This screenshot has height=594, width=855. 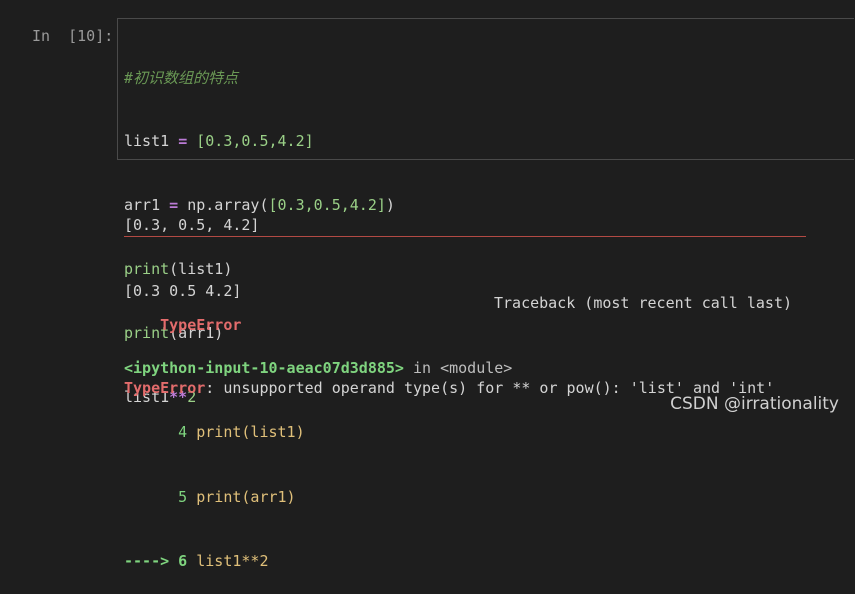 I want to click on frame-prefix: ----> 6, so click(x=160, y=561).